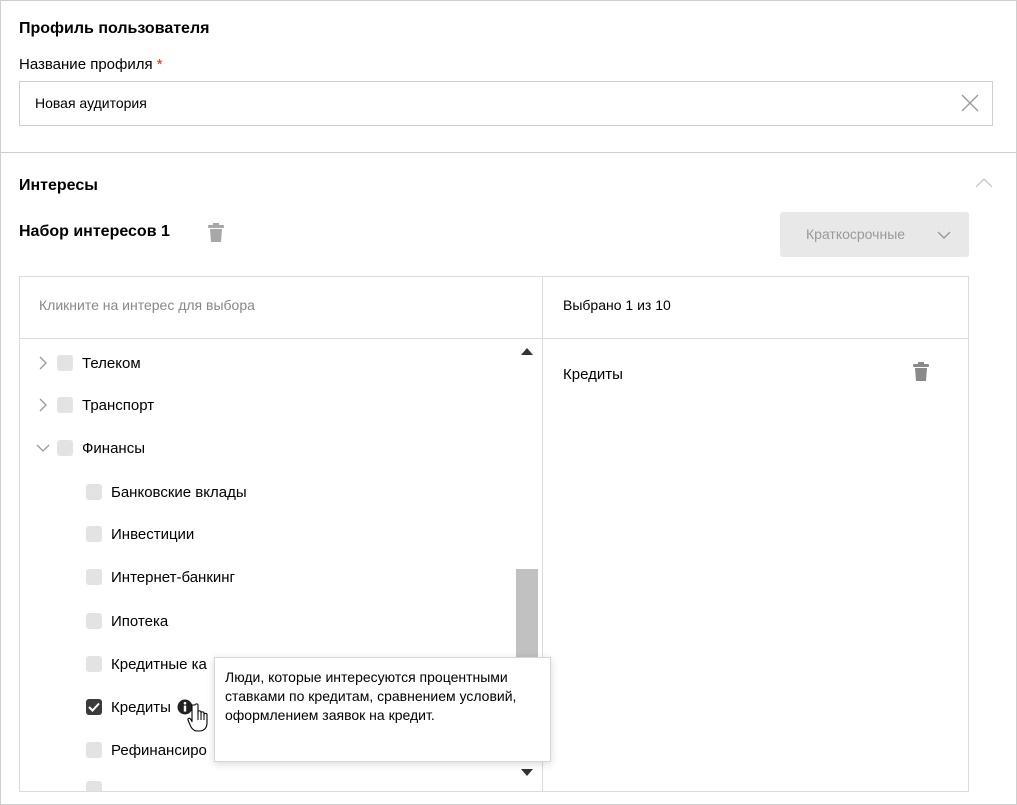 Image resolution: width=1017 pixels, height=805 pixels. I want to click on tree-item-internet-banking: Интернет-банкинг, so click(160, 577).